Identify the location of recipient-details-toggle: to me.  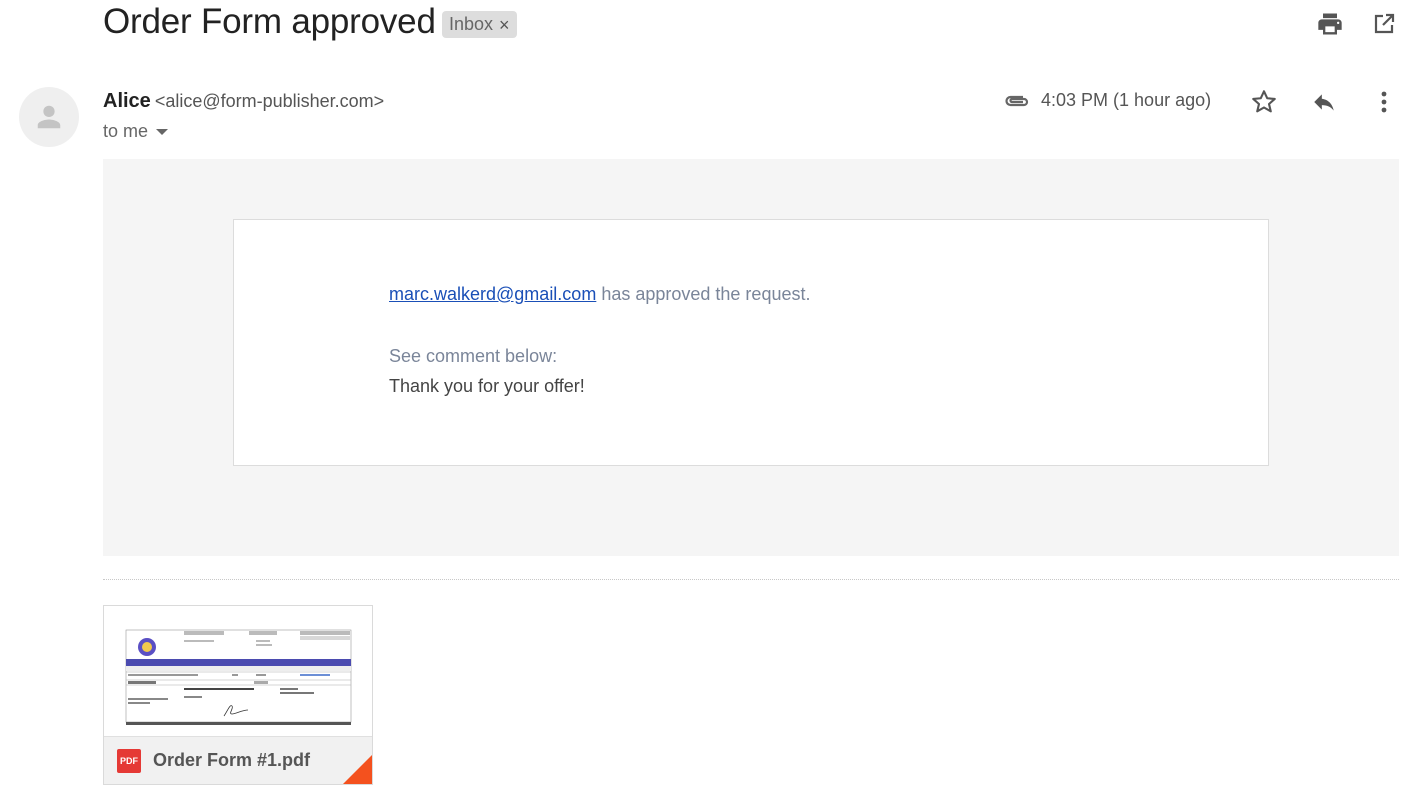
(136, 131).